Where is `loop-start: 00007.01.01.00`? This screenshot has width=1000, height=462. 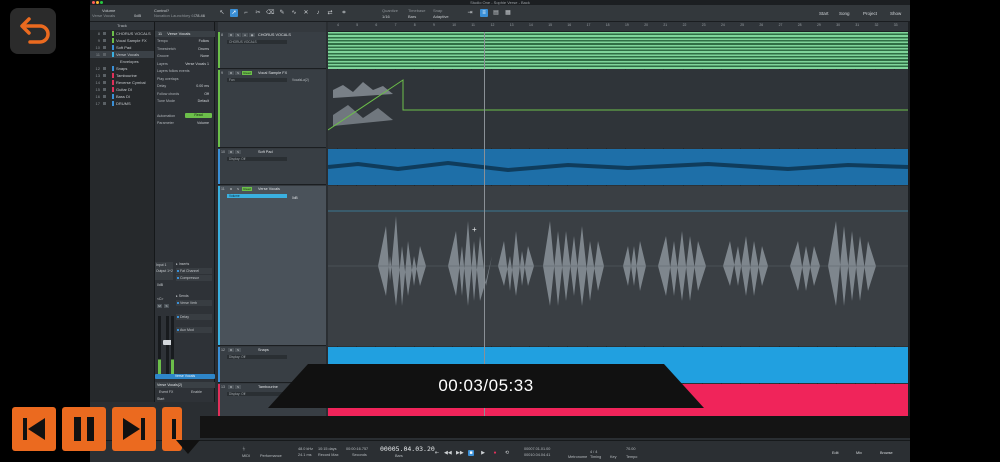
loop-start: 00007.01.01.00 is located at coordinates (537, 449).